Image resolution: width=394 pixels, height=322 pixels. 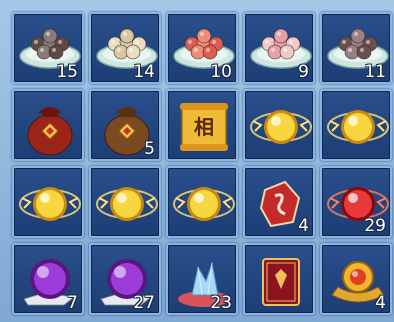 I want to click on item-count: 27, so click(x=144, y=303).